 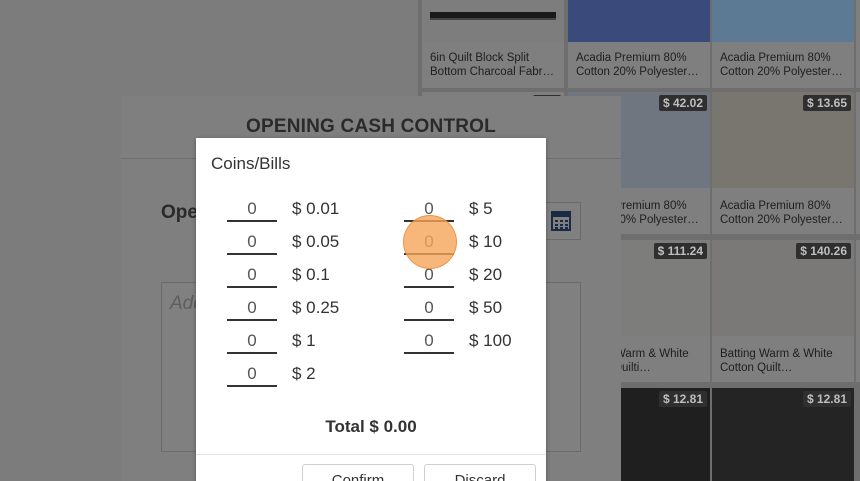 I want to click on bill-denomination: $ 20, so click(x=486, y=274).